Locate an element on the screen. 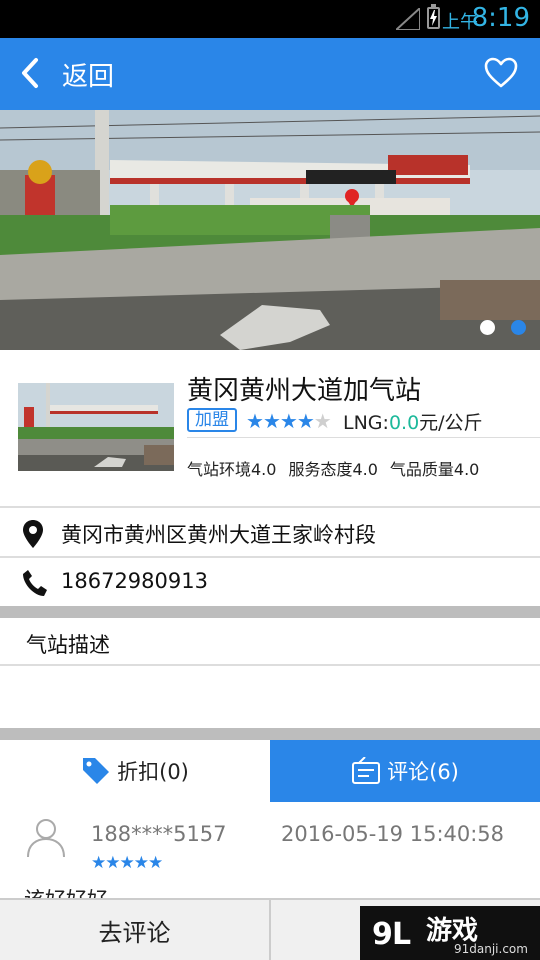  heart-icon is located at coordinates (501, 73).